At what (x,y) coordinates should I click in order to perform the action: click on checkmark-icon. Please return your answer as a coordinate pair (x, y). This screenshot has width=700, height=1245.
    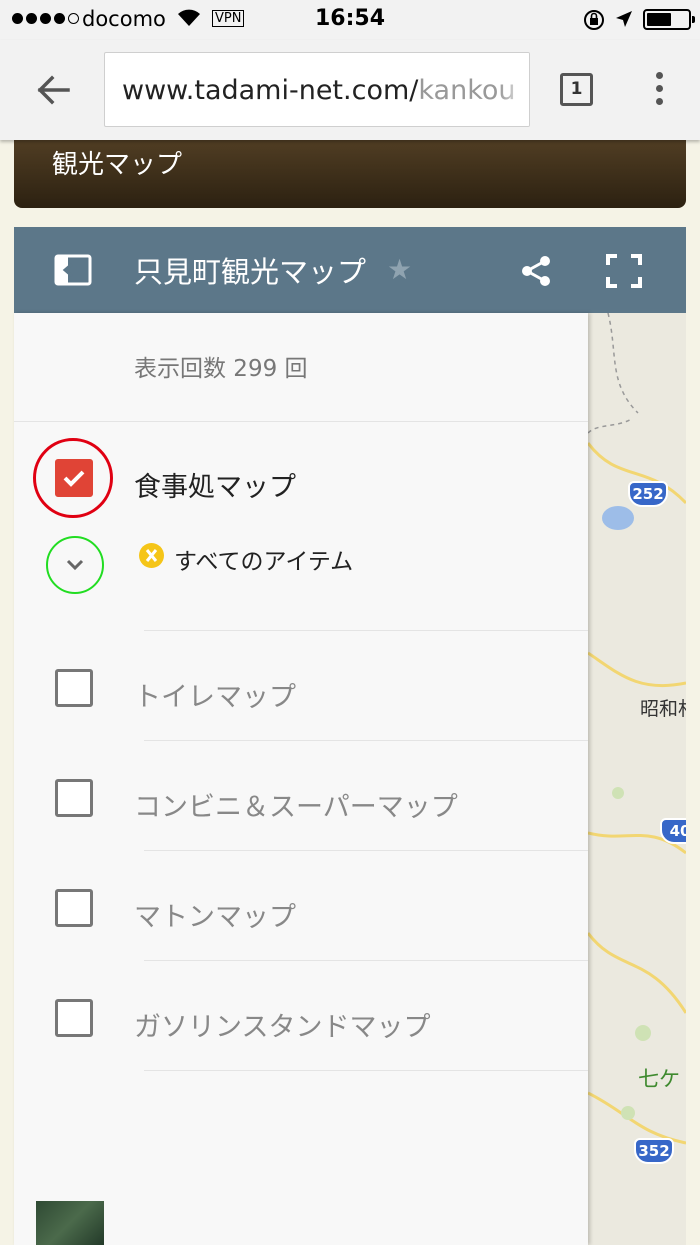
    Looking at the image, I should click on (74, 478).